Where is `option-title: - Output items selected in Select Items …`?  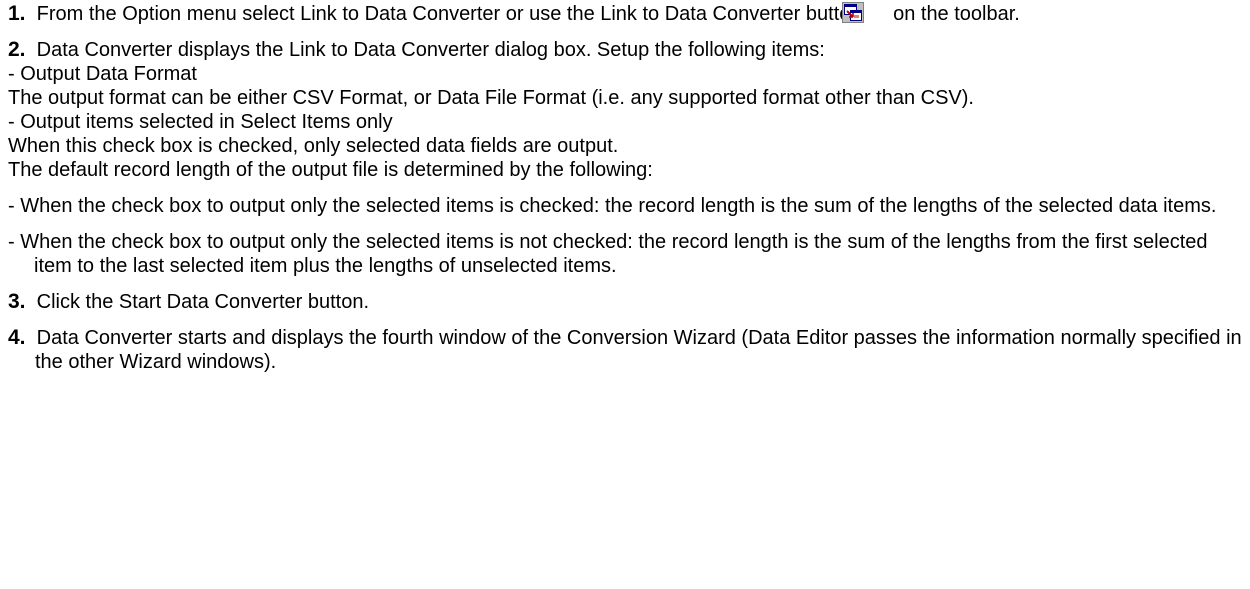 option-title: - Output items selected in Select Items … is located at coordinates (200, 122).